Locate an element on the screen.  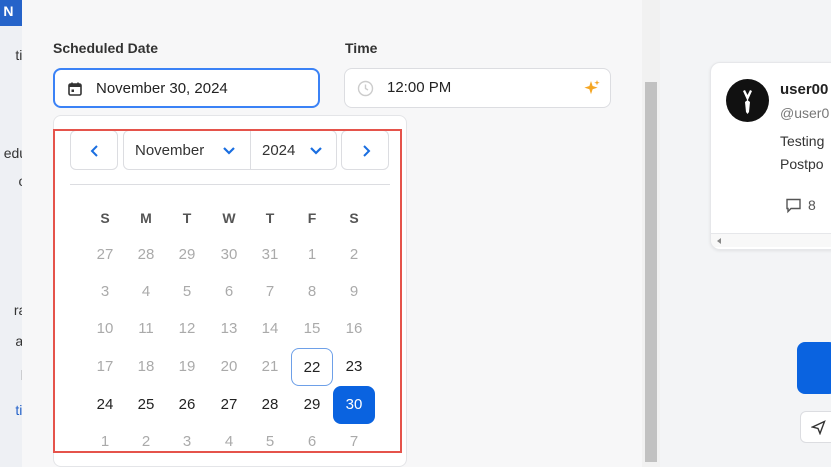
calendar-icon is located at coordinates (75, 91).